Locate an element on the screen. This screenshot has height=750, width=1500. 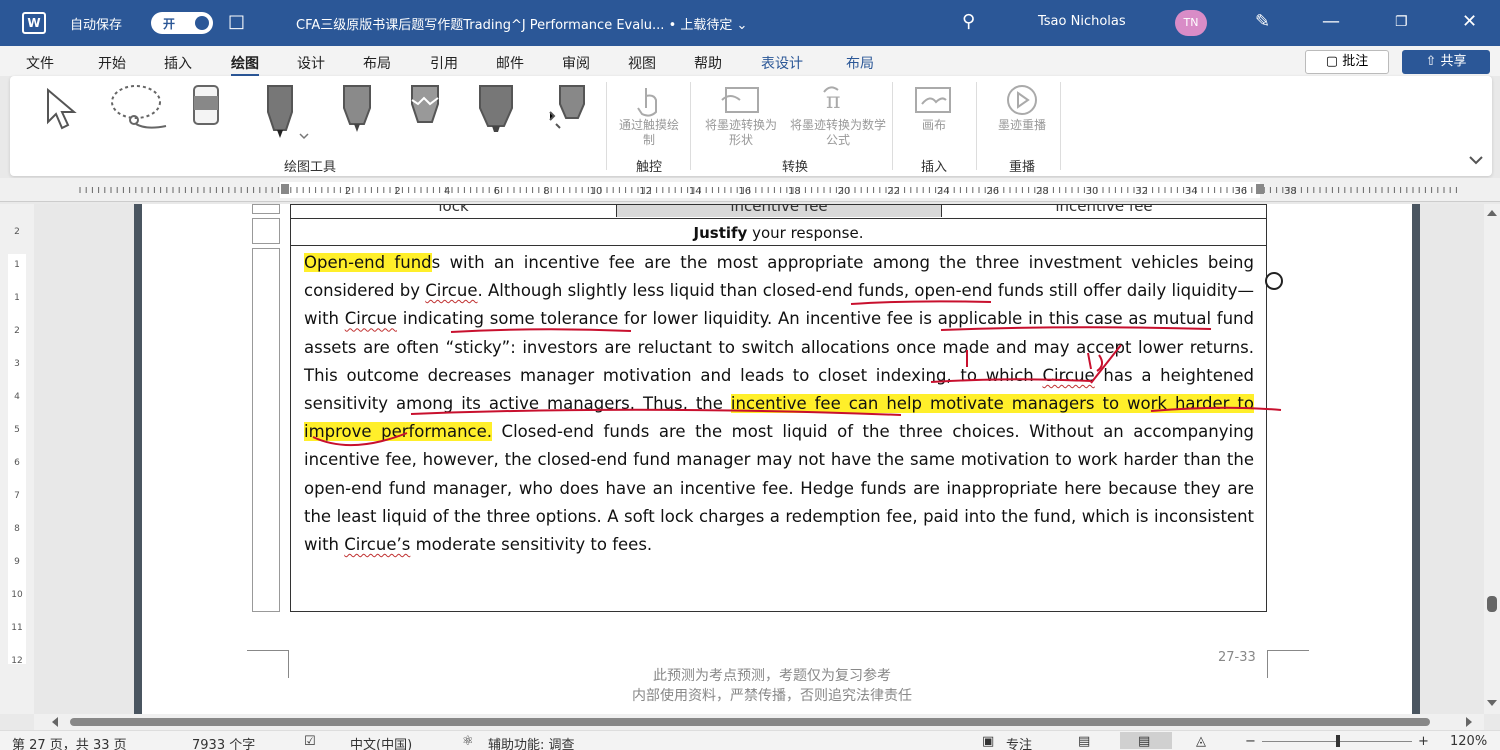
tab-home: 开始 is located at coordinates (112, 63).